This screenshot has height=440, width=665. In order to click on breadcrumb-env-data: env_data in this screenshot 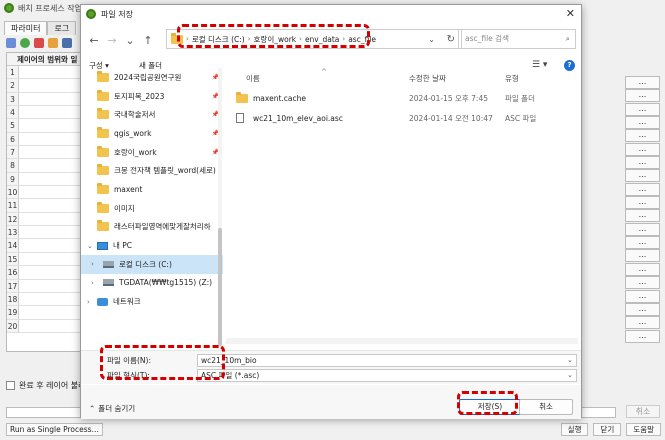, I will do `click(322, 39)`.